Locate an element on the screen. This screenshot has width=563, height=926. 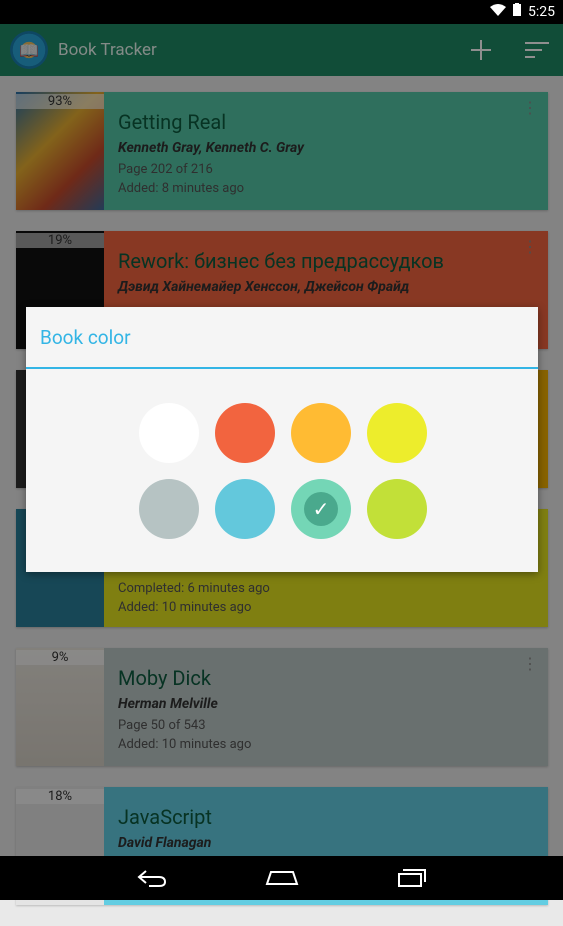
color-swatch-lime is located at coordinates (397, 509).